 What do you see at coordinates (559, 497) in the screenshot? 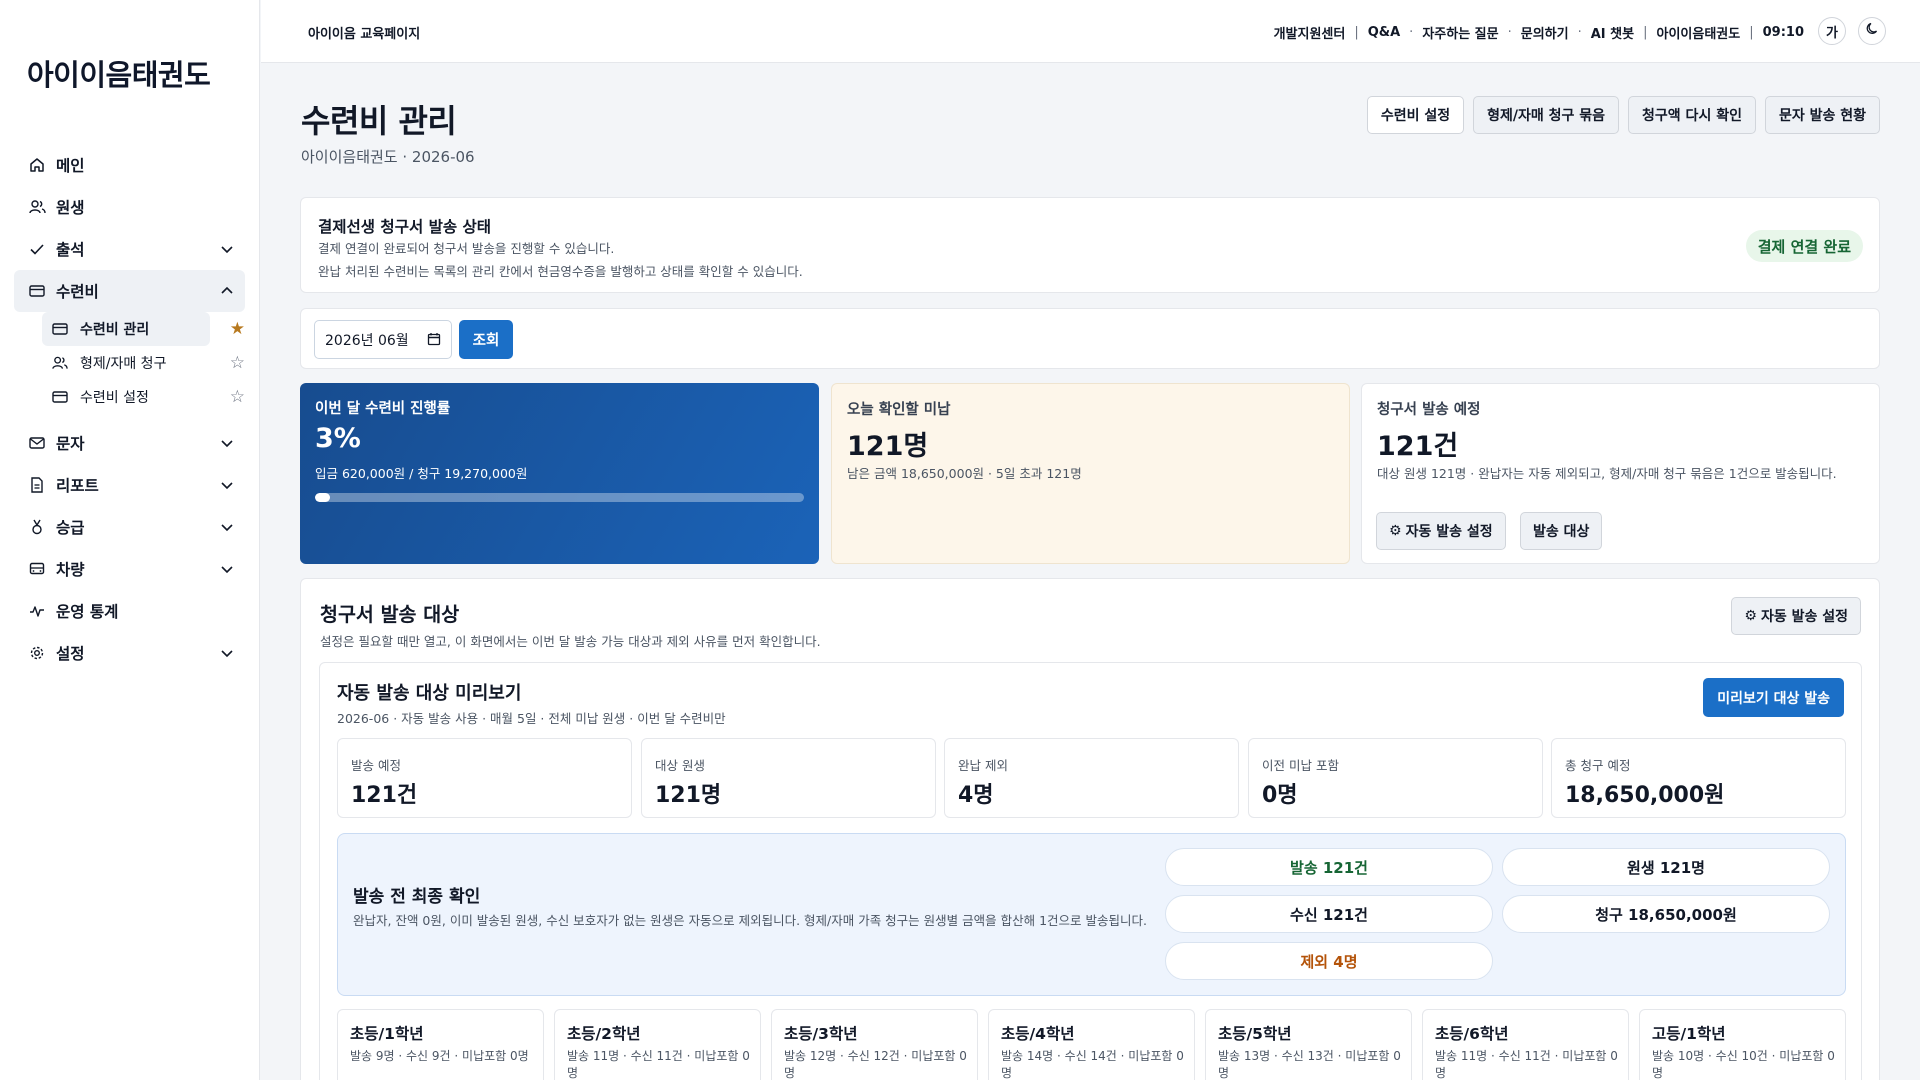
I see `progress-bar` at bounding box center [559, 497].